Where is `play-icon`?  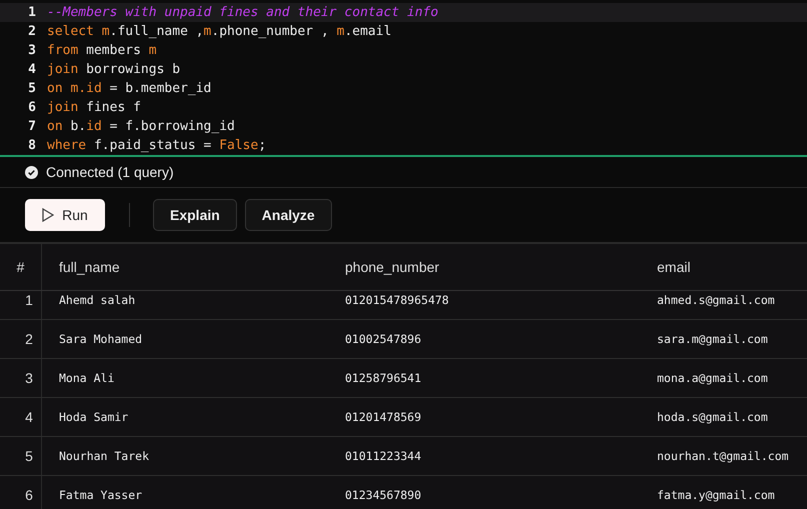
play-icon is located at coordinates (48, 215).